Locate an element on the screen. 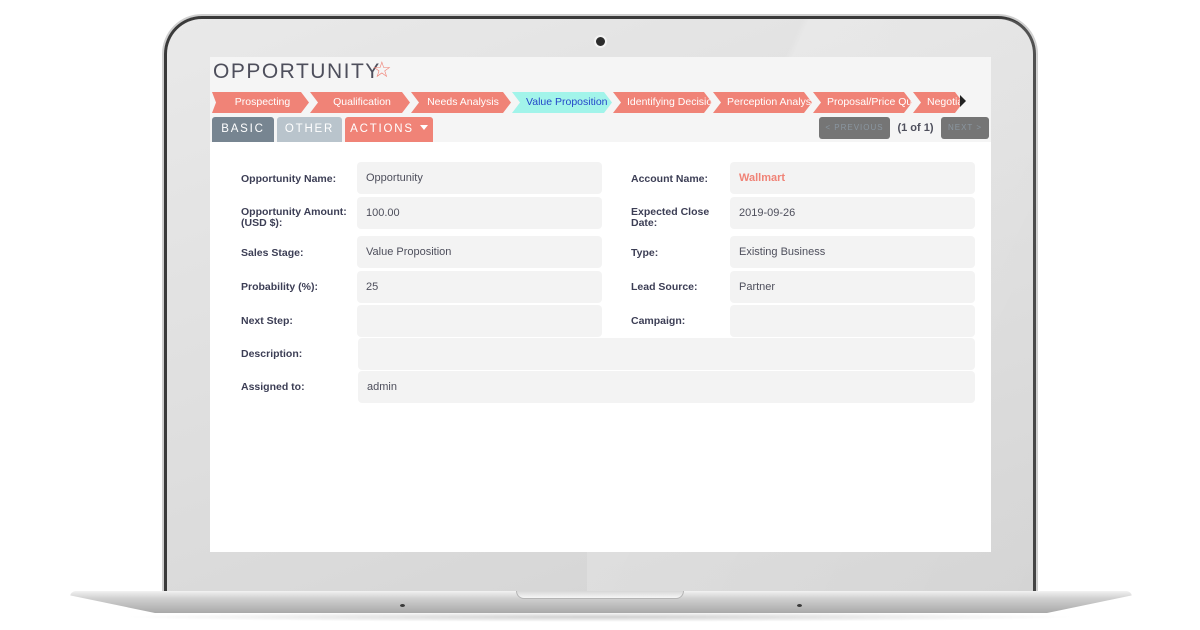 The height and width of the screenshot is (630, 1200). account-name-label: Account Name: is located at coordinates (670, 179).